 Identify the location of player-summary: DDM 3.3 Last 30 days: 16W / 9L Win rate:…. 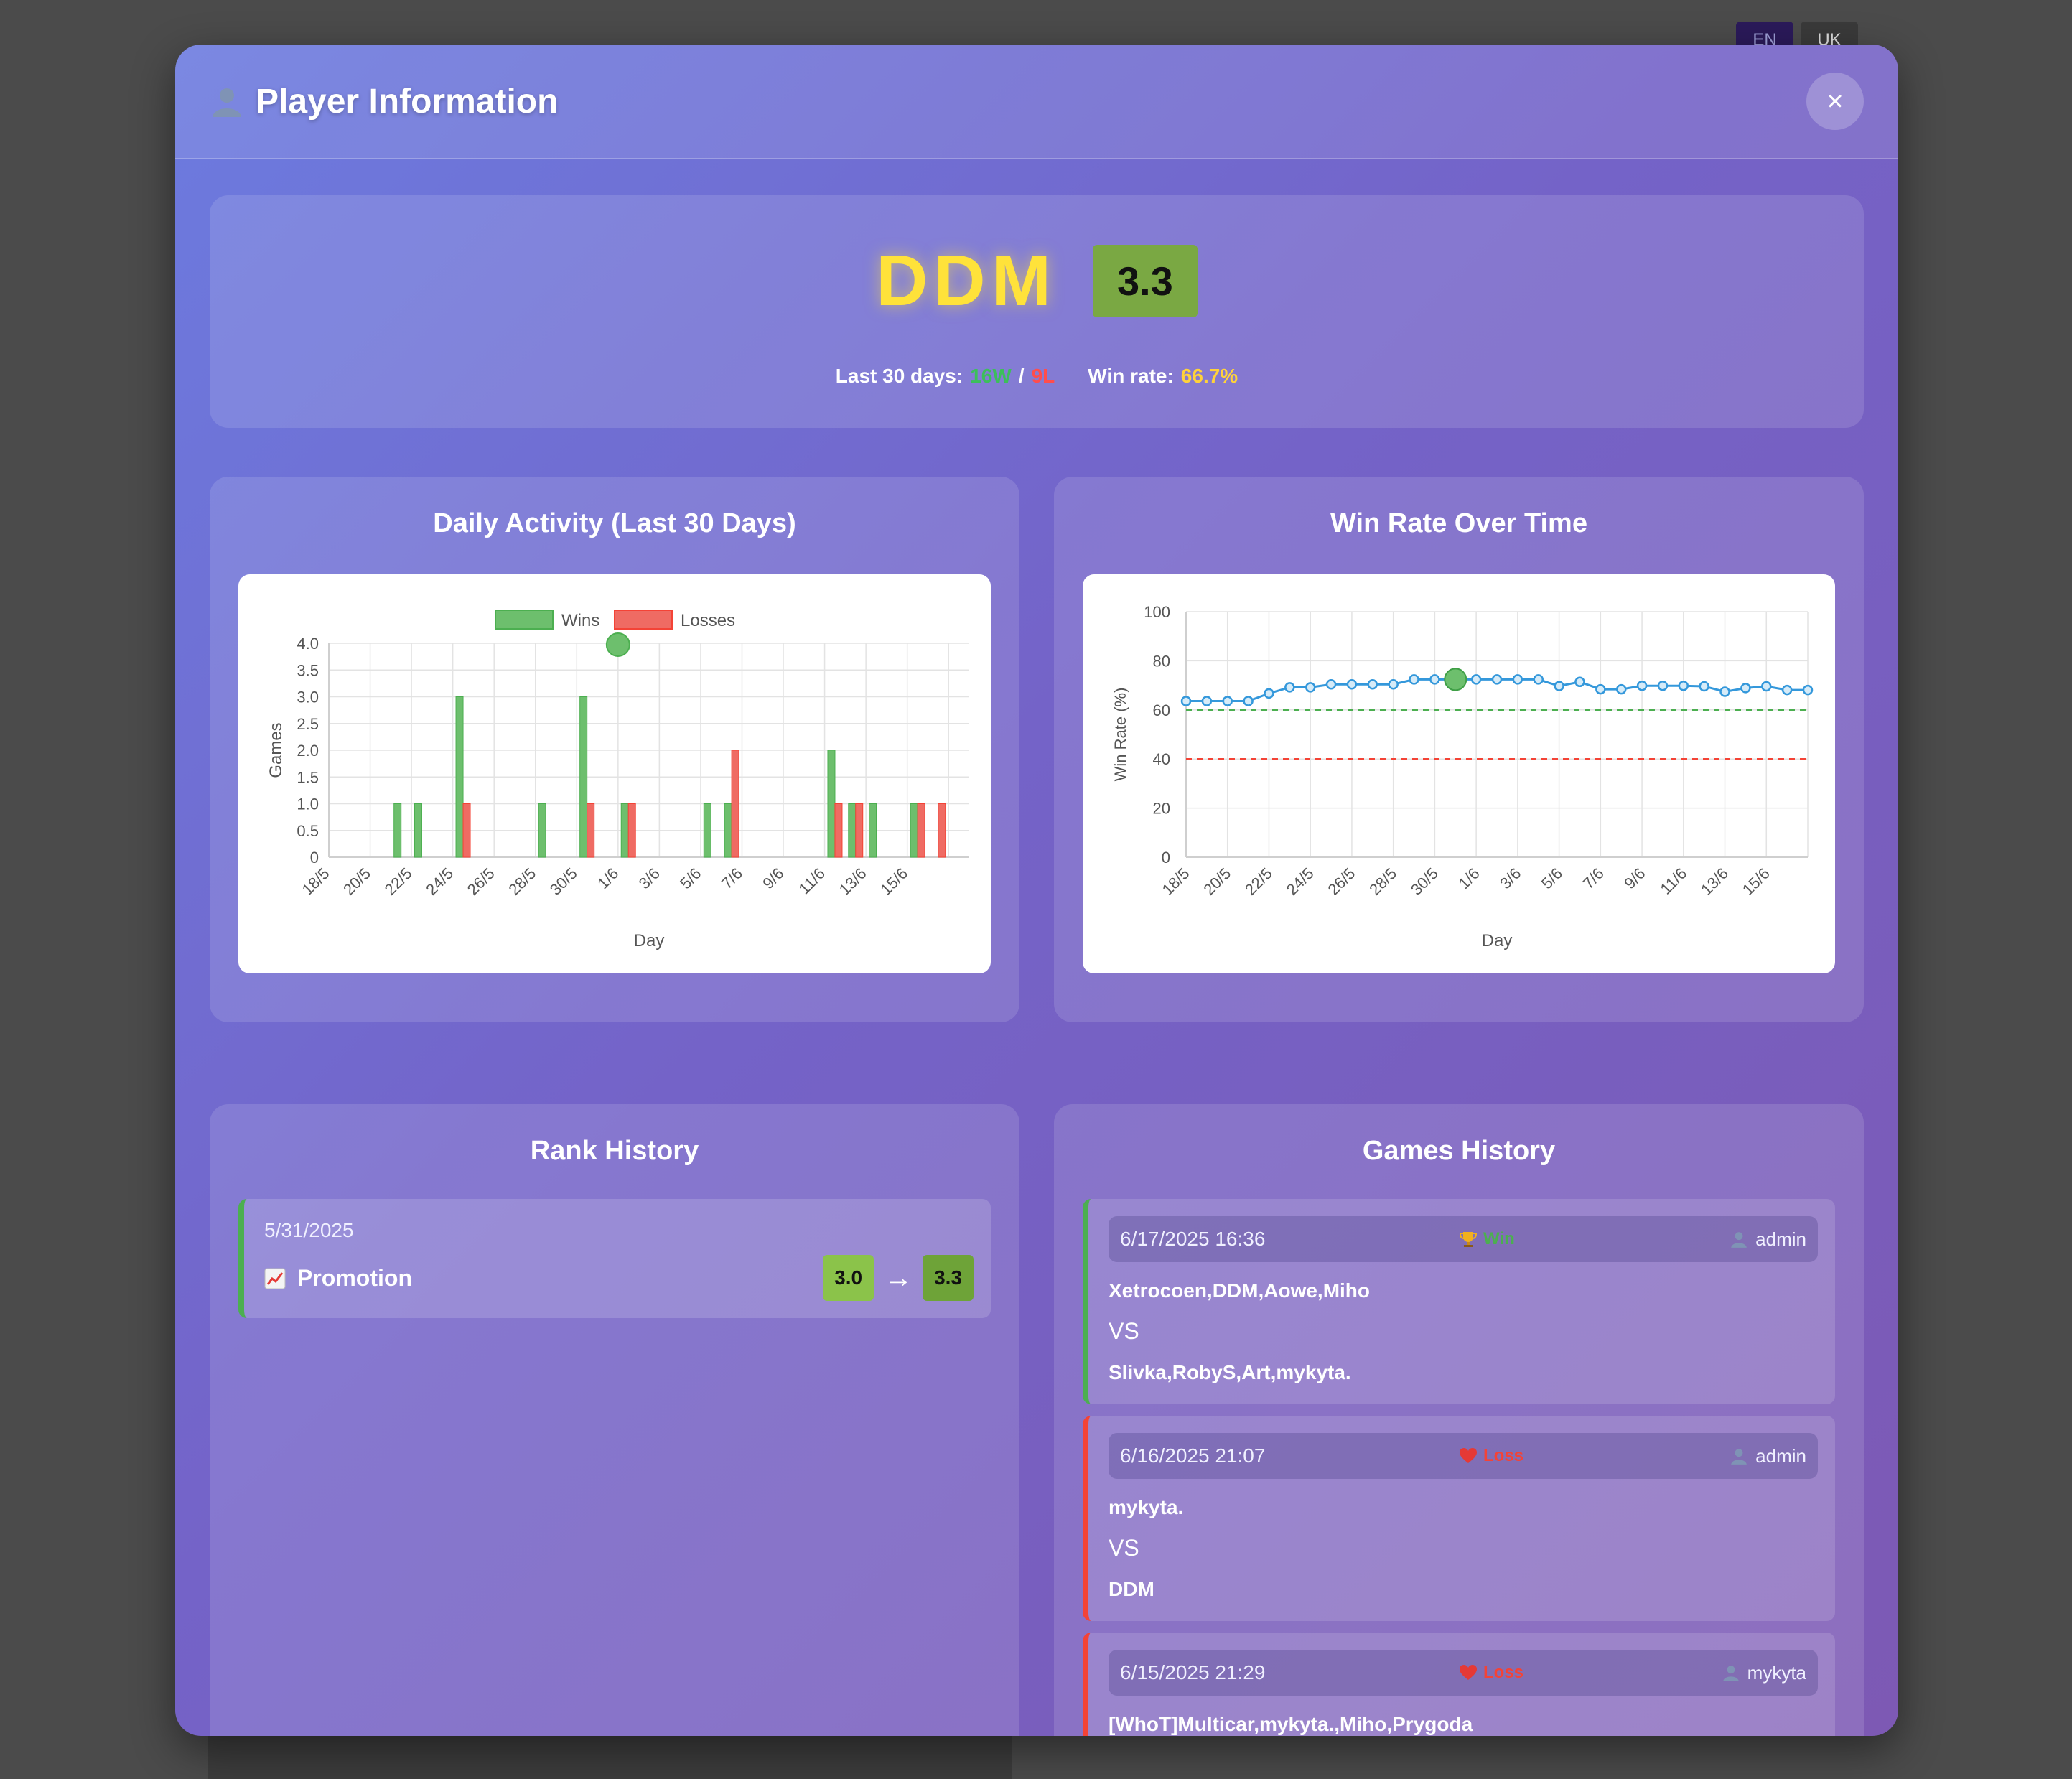
(1037, 311).